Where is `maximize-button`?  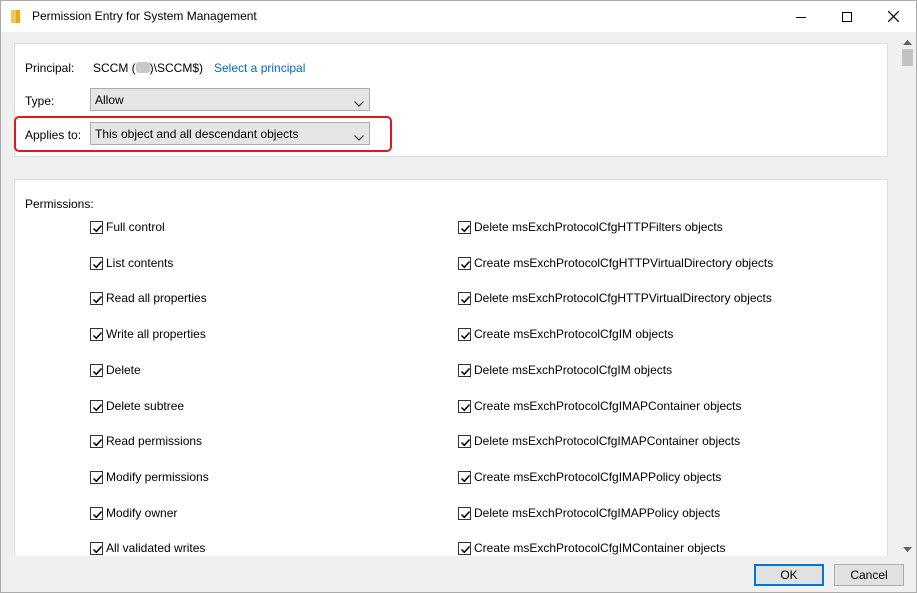
maximize-button is located at coordinates (847, 16).